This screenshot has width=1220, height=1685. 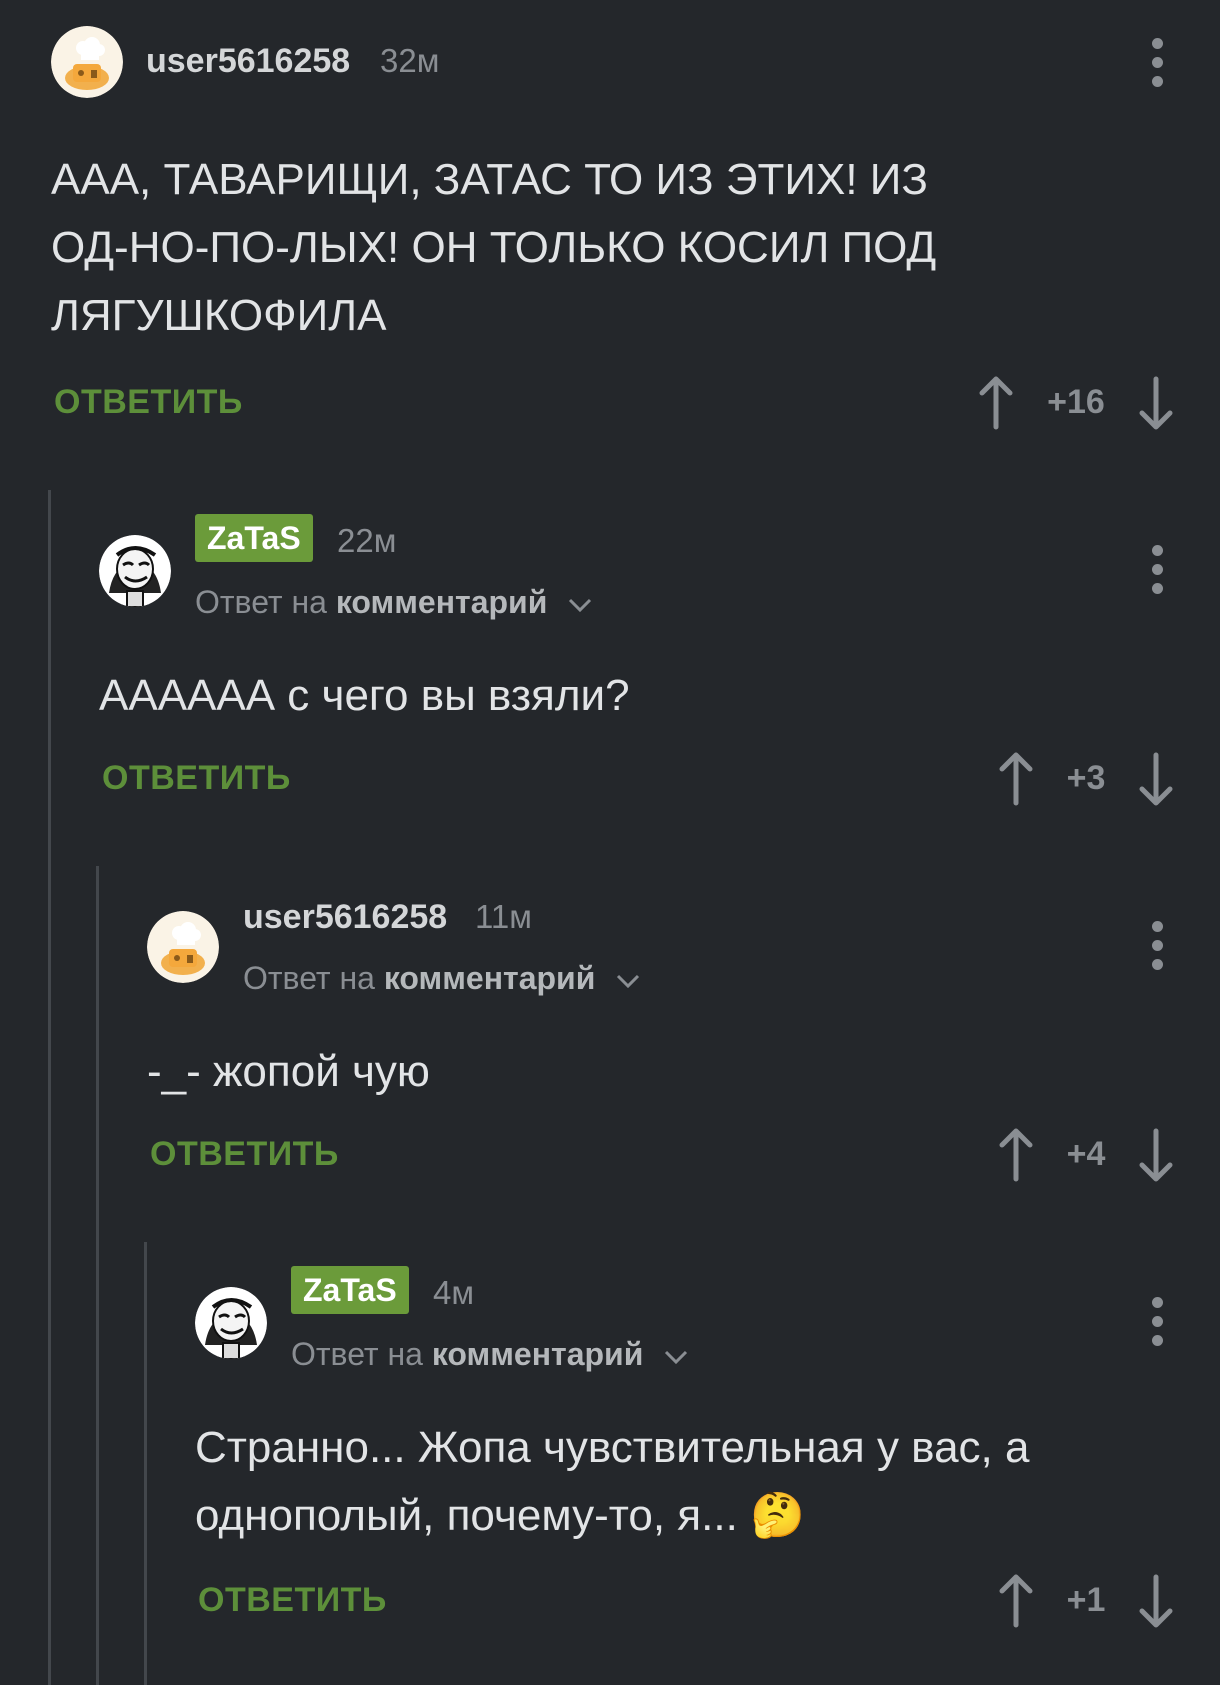 What do you see at coordinates (364, 695) in the screenshot?
I see `comment-text: АААААА с чего вы взяли?` at bounding box center [364, 695].